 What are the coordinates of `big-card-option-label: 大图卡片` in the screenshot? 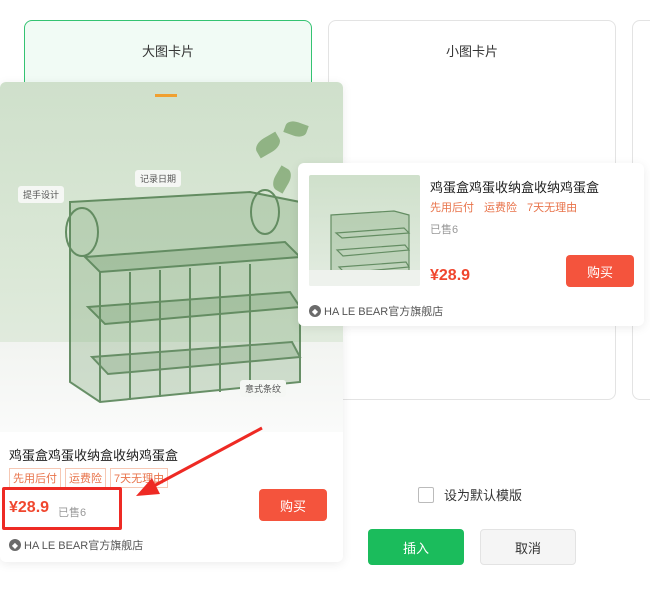 It's located at (167, 51).